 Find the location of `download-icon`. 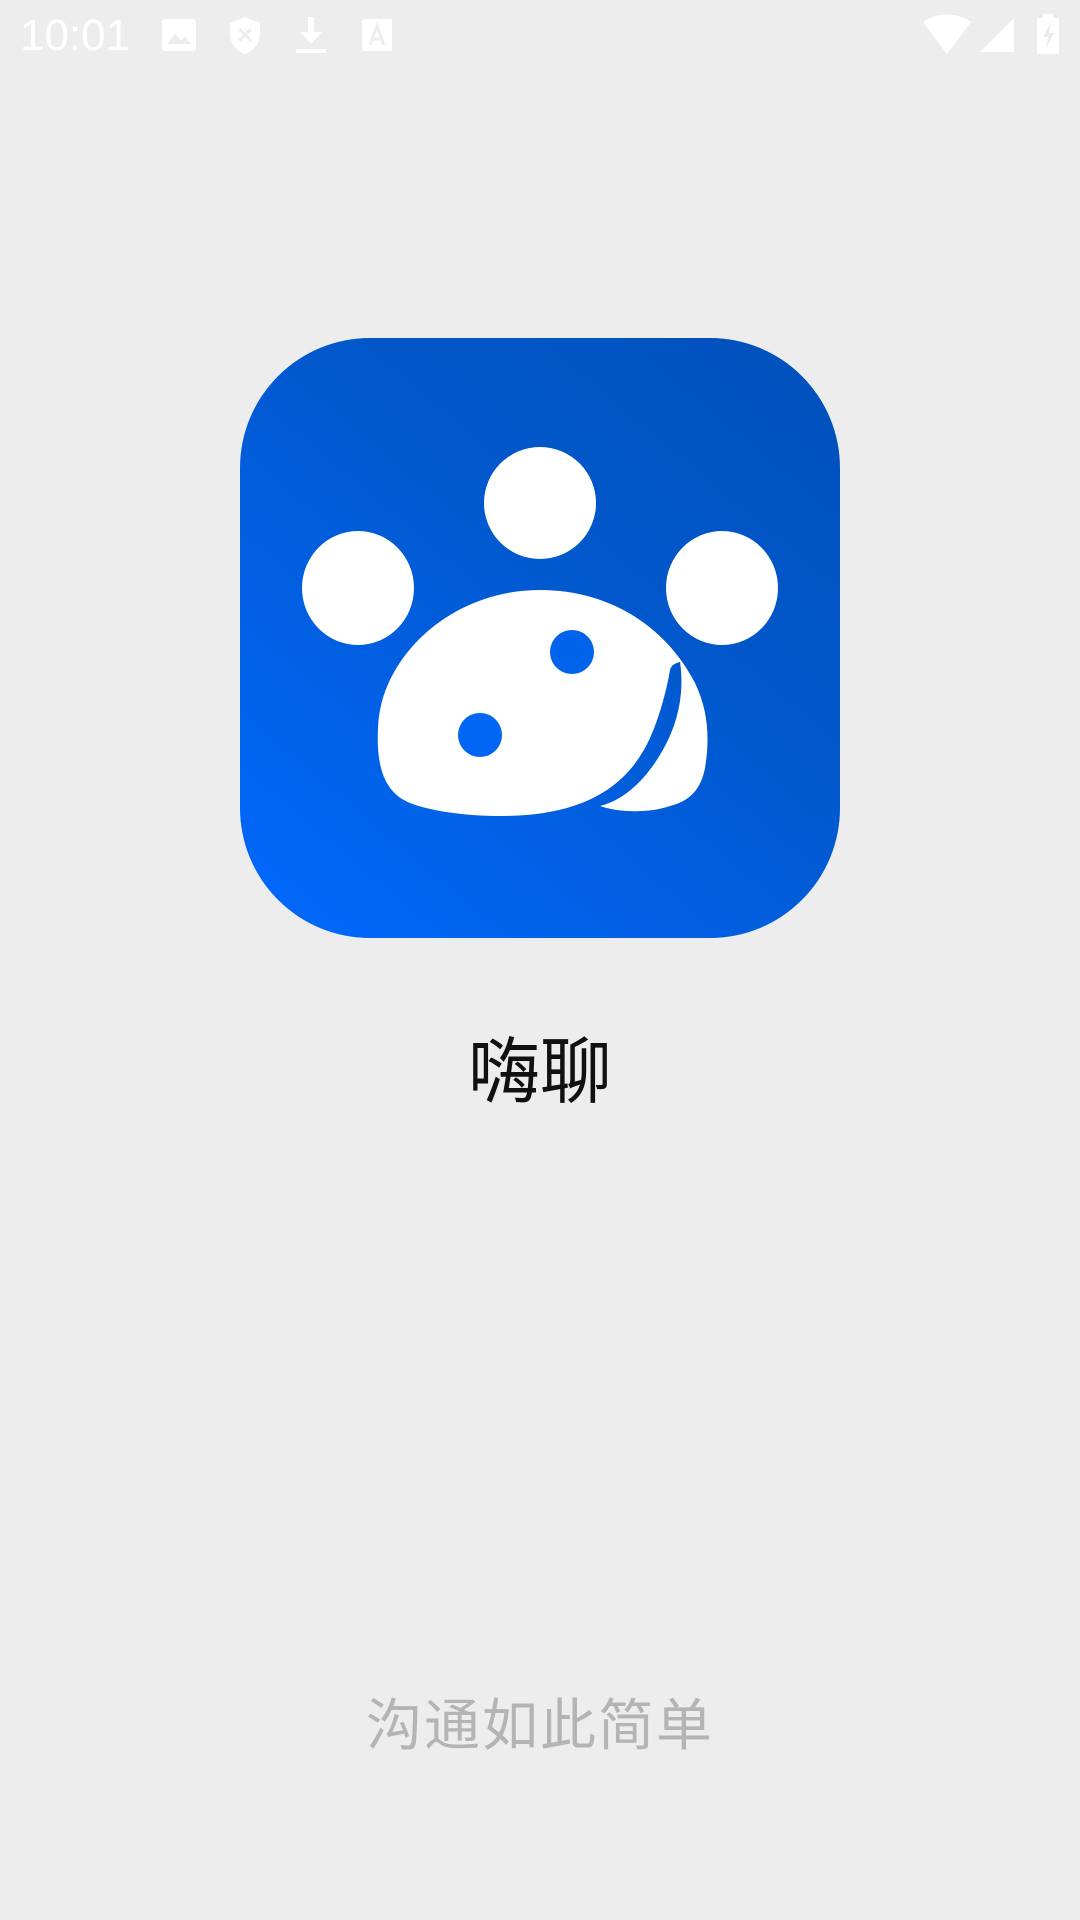

download-icon is located at coordinates (311, 35).